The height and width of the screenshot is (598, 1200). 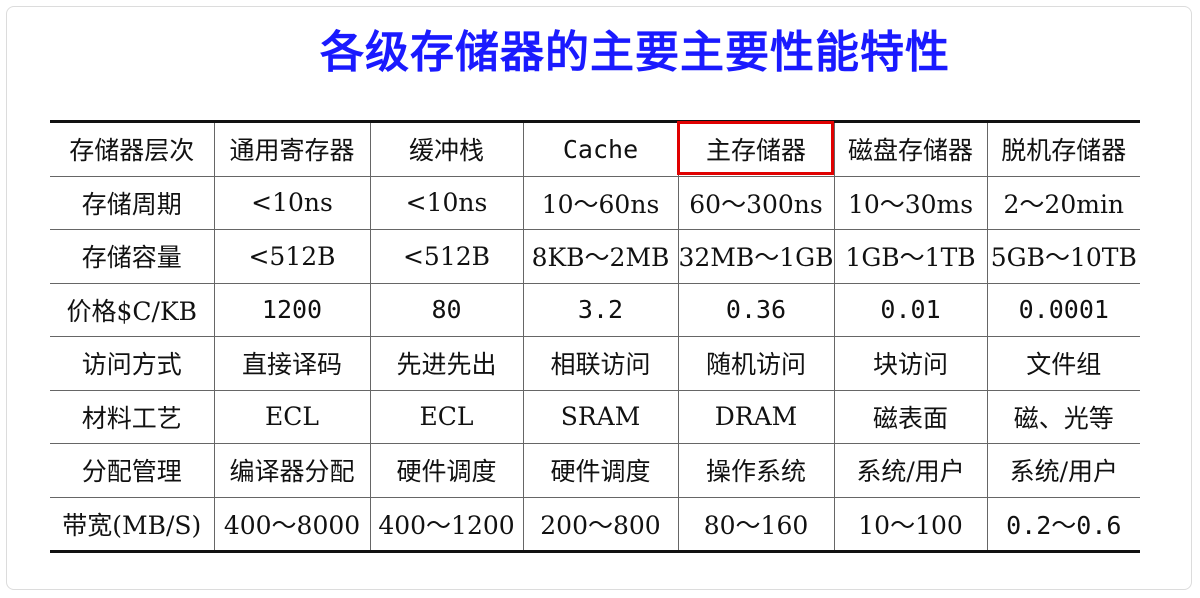 What do you see at coordinates (756, 524) in the screenshot?
I see `table-cell: 80～160` at bounding box center [756, 524].